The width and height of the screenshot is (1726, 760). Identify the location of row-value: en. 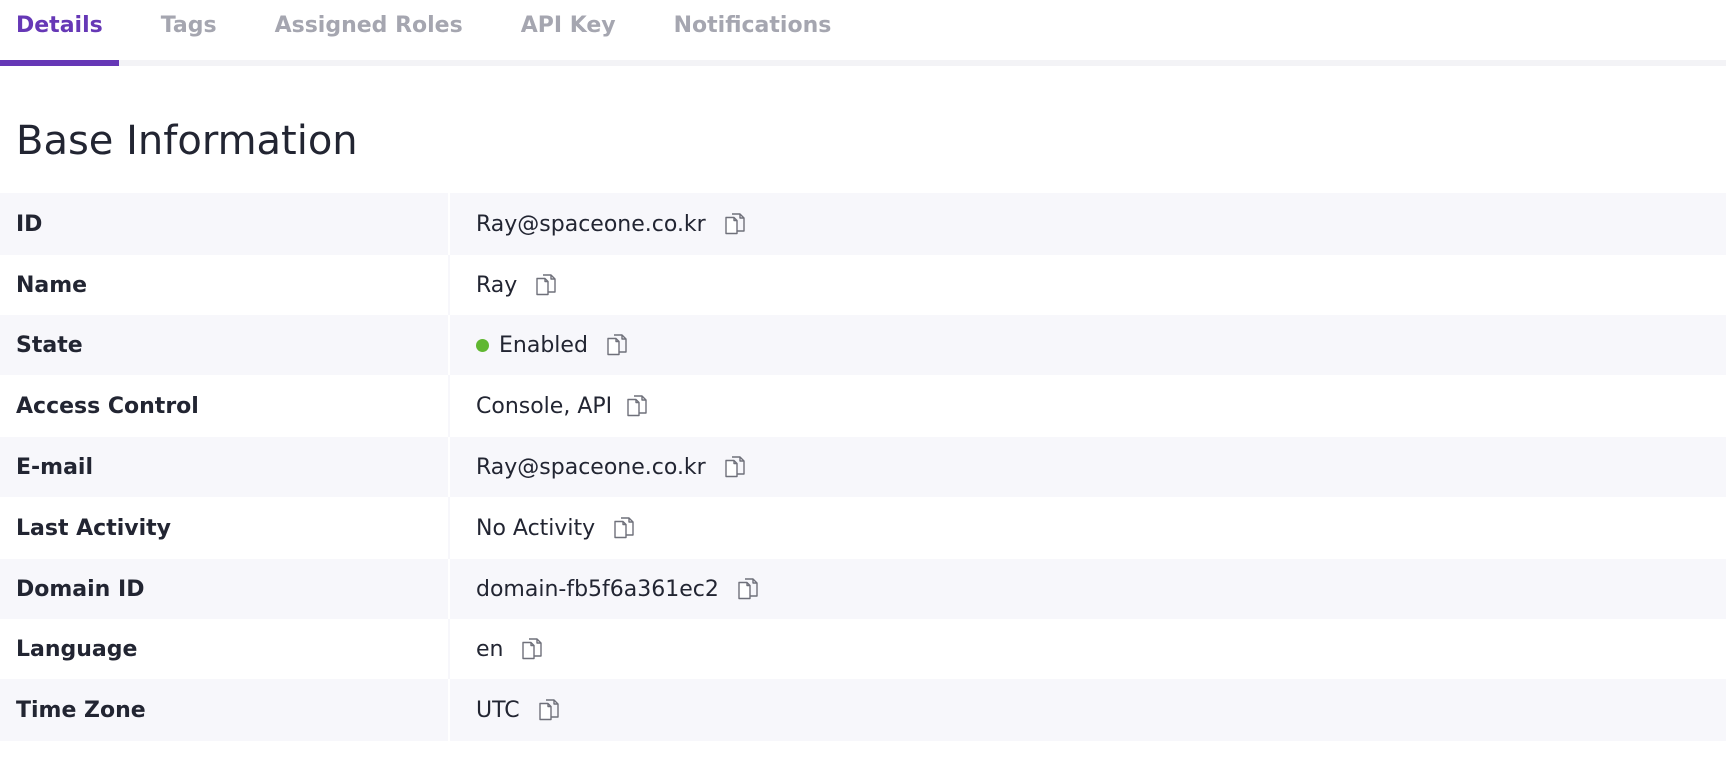
(1088, 649).